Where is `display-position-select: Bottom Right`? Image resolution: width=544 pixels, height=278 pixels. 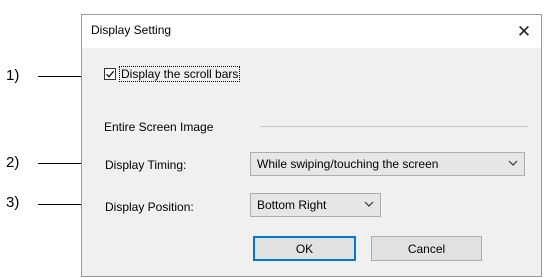 display-position-select: Bottom Right is located at coordinates (315, 205).